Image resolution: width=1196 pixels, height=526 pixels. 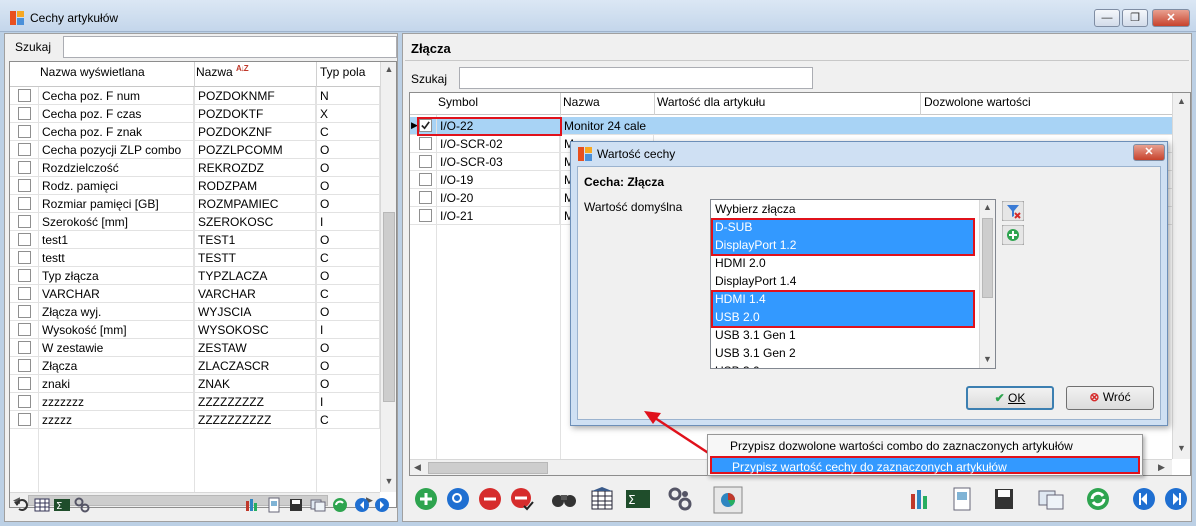 I want to click on floppy-icon, so click(x=1004, y=499).